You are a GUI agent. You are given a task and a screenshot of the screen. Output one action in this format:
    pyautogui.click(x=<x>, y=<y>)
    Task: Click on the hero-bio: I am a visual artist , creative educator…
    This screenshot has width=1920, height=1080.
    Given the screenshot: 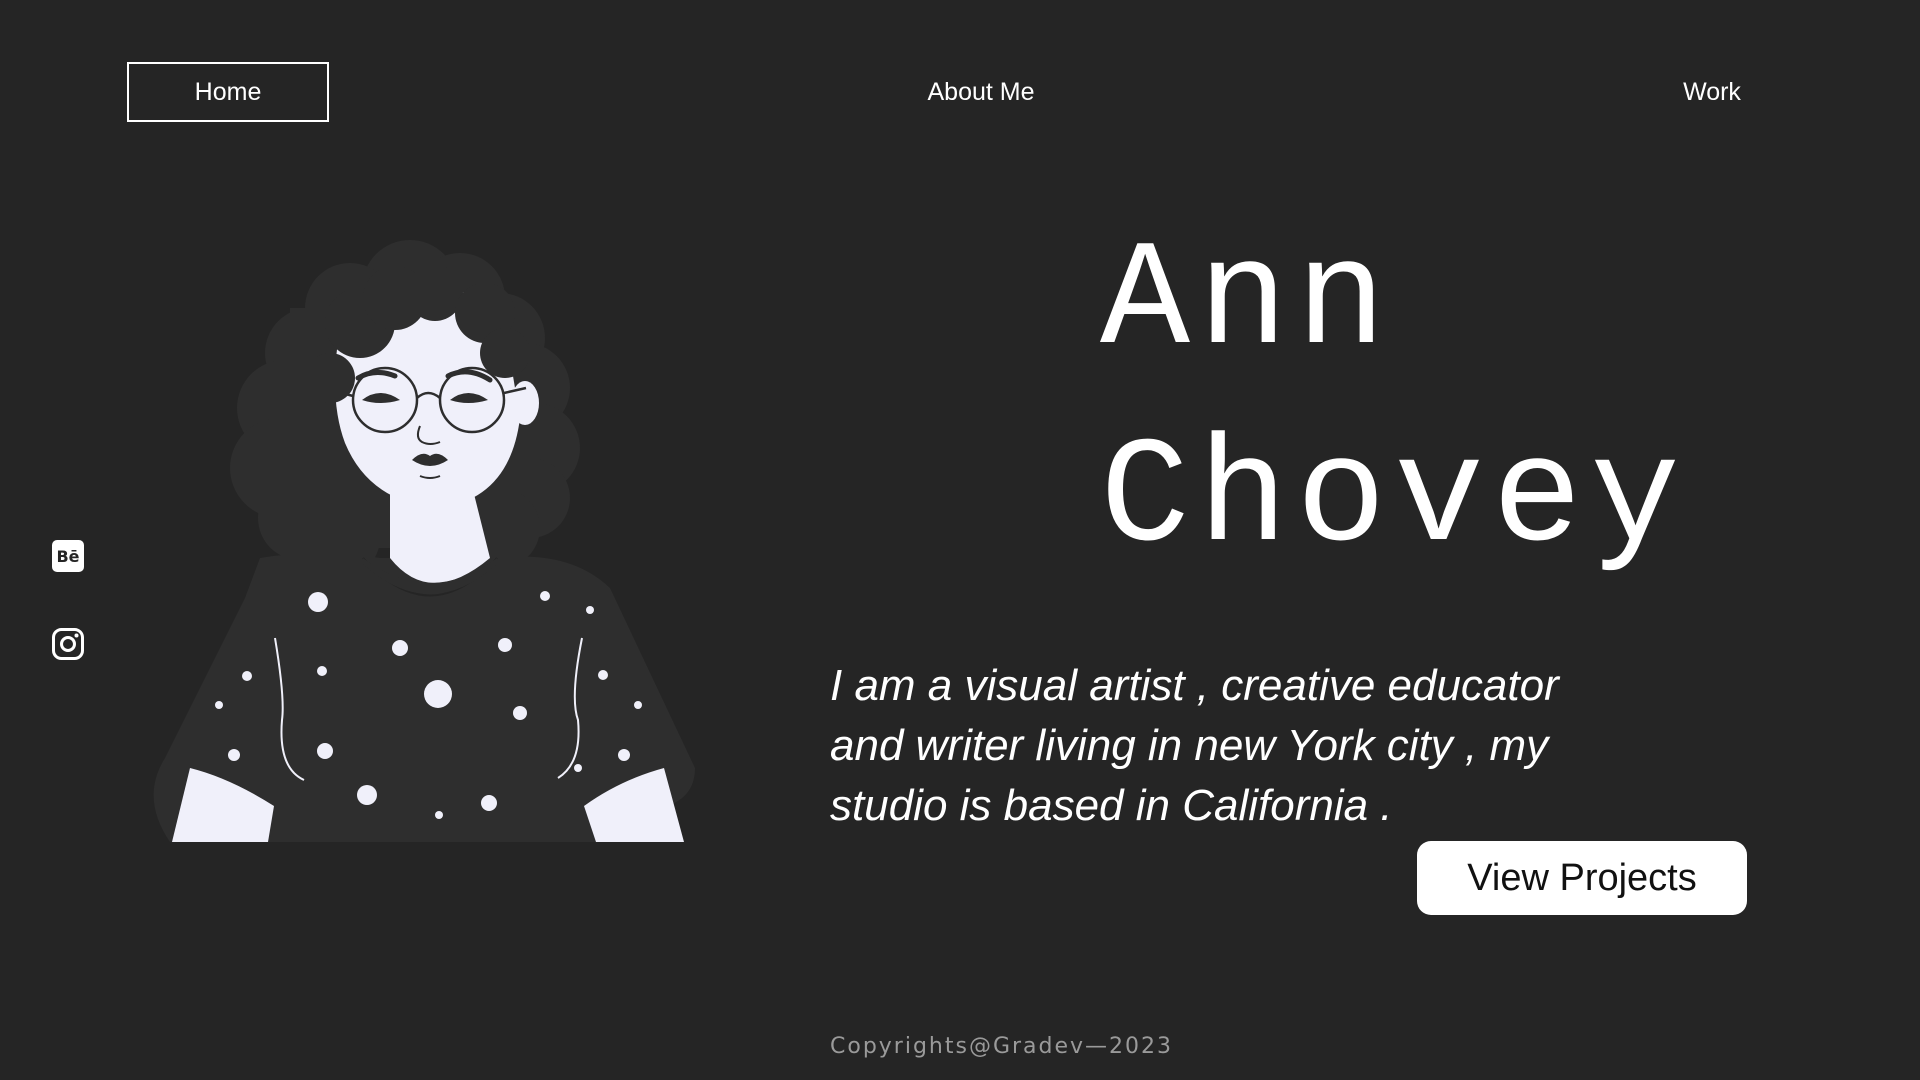 What is the action you would take?
    pyautogui.click(x=1194, y=745)
    